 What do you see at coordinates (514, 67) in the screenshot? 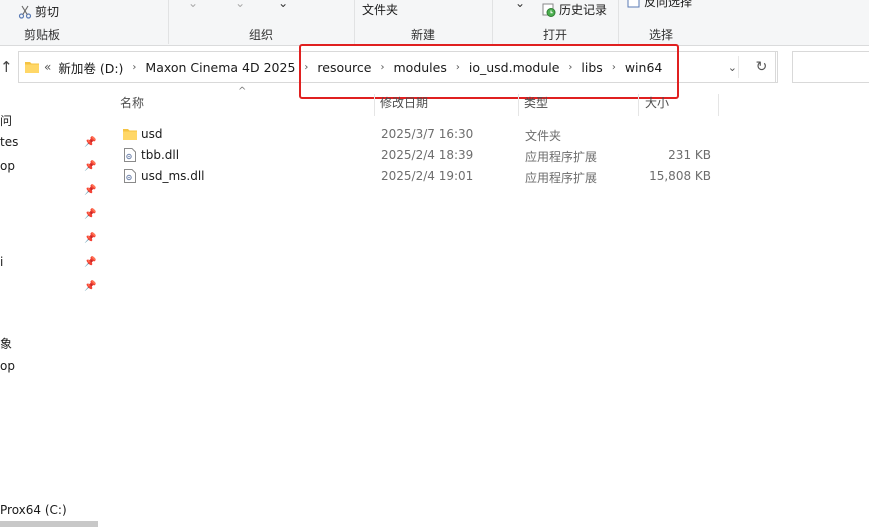
I see `breadcrumb-item: io_usd.module` at bounding box center [514, 67].